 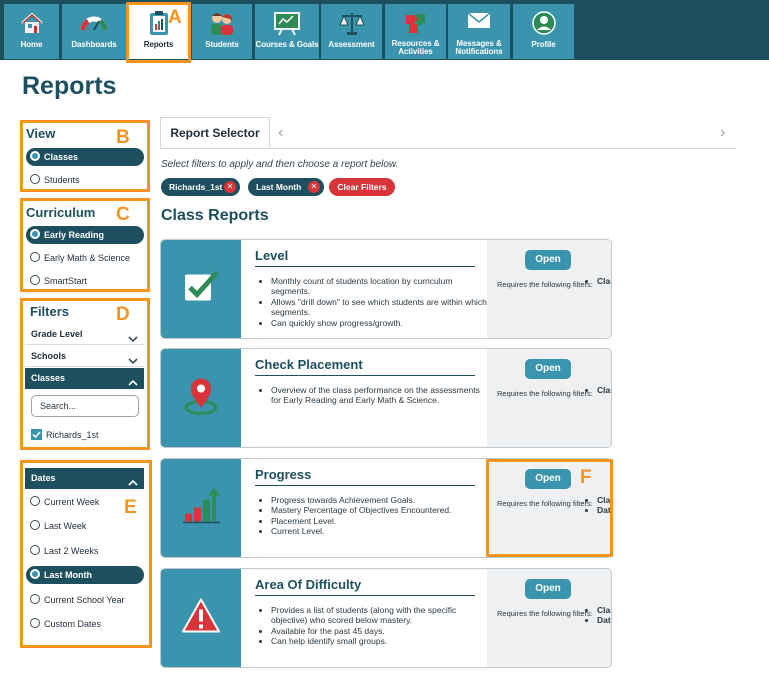 What do you see at coordinates (365, 366) in the screenshot?
I see `report-title: Check Placement` at bounding box center [365, 366].